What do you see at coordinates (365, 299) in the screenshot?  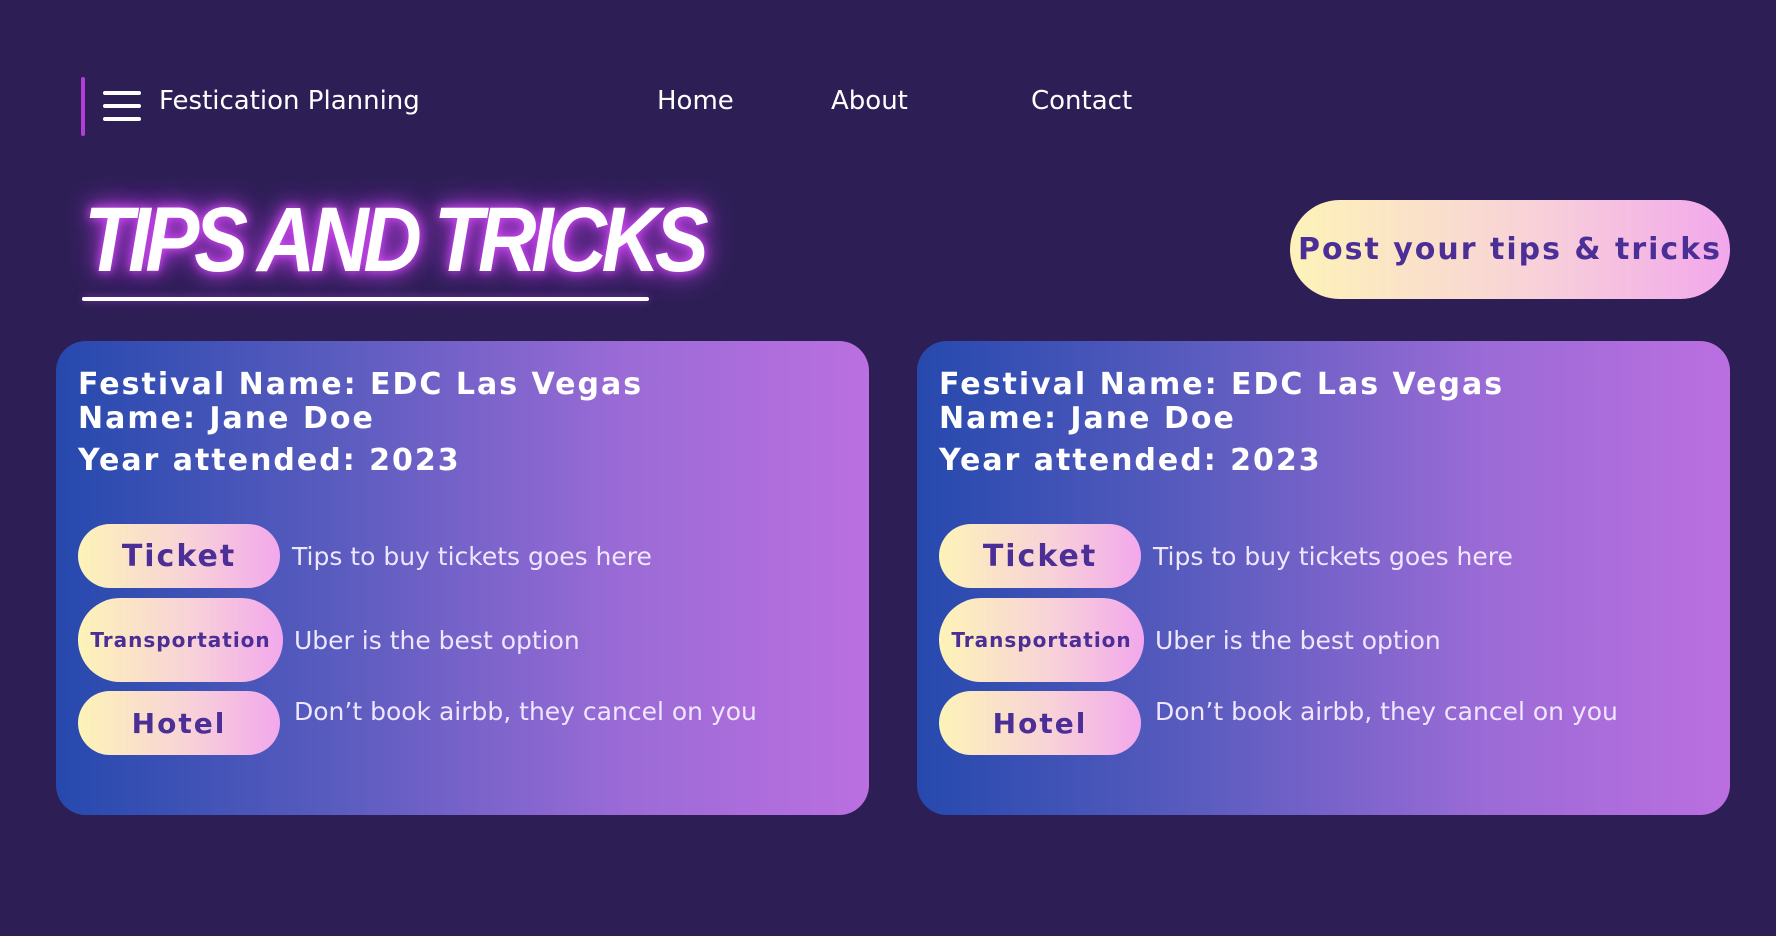 I see `title-underline` at bounding box center [365, 299].